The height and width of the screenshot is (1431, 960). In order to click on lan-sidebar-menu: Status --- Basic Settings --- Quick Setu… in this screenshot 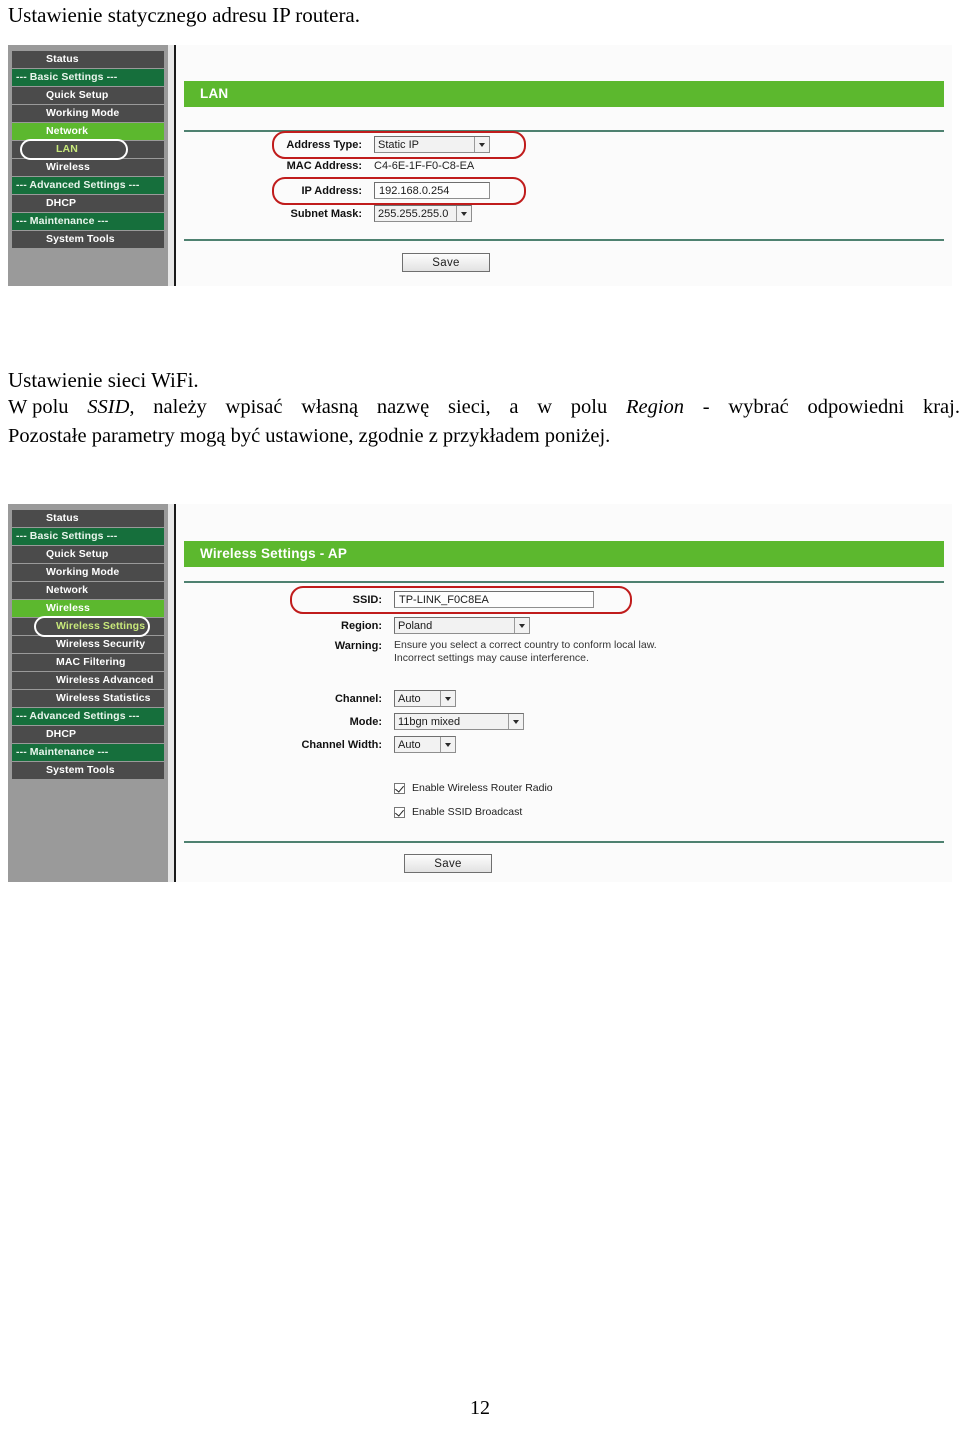, I will do `click(88, 149)`.